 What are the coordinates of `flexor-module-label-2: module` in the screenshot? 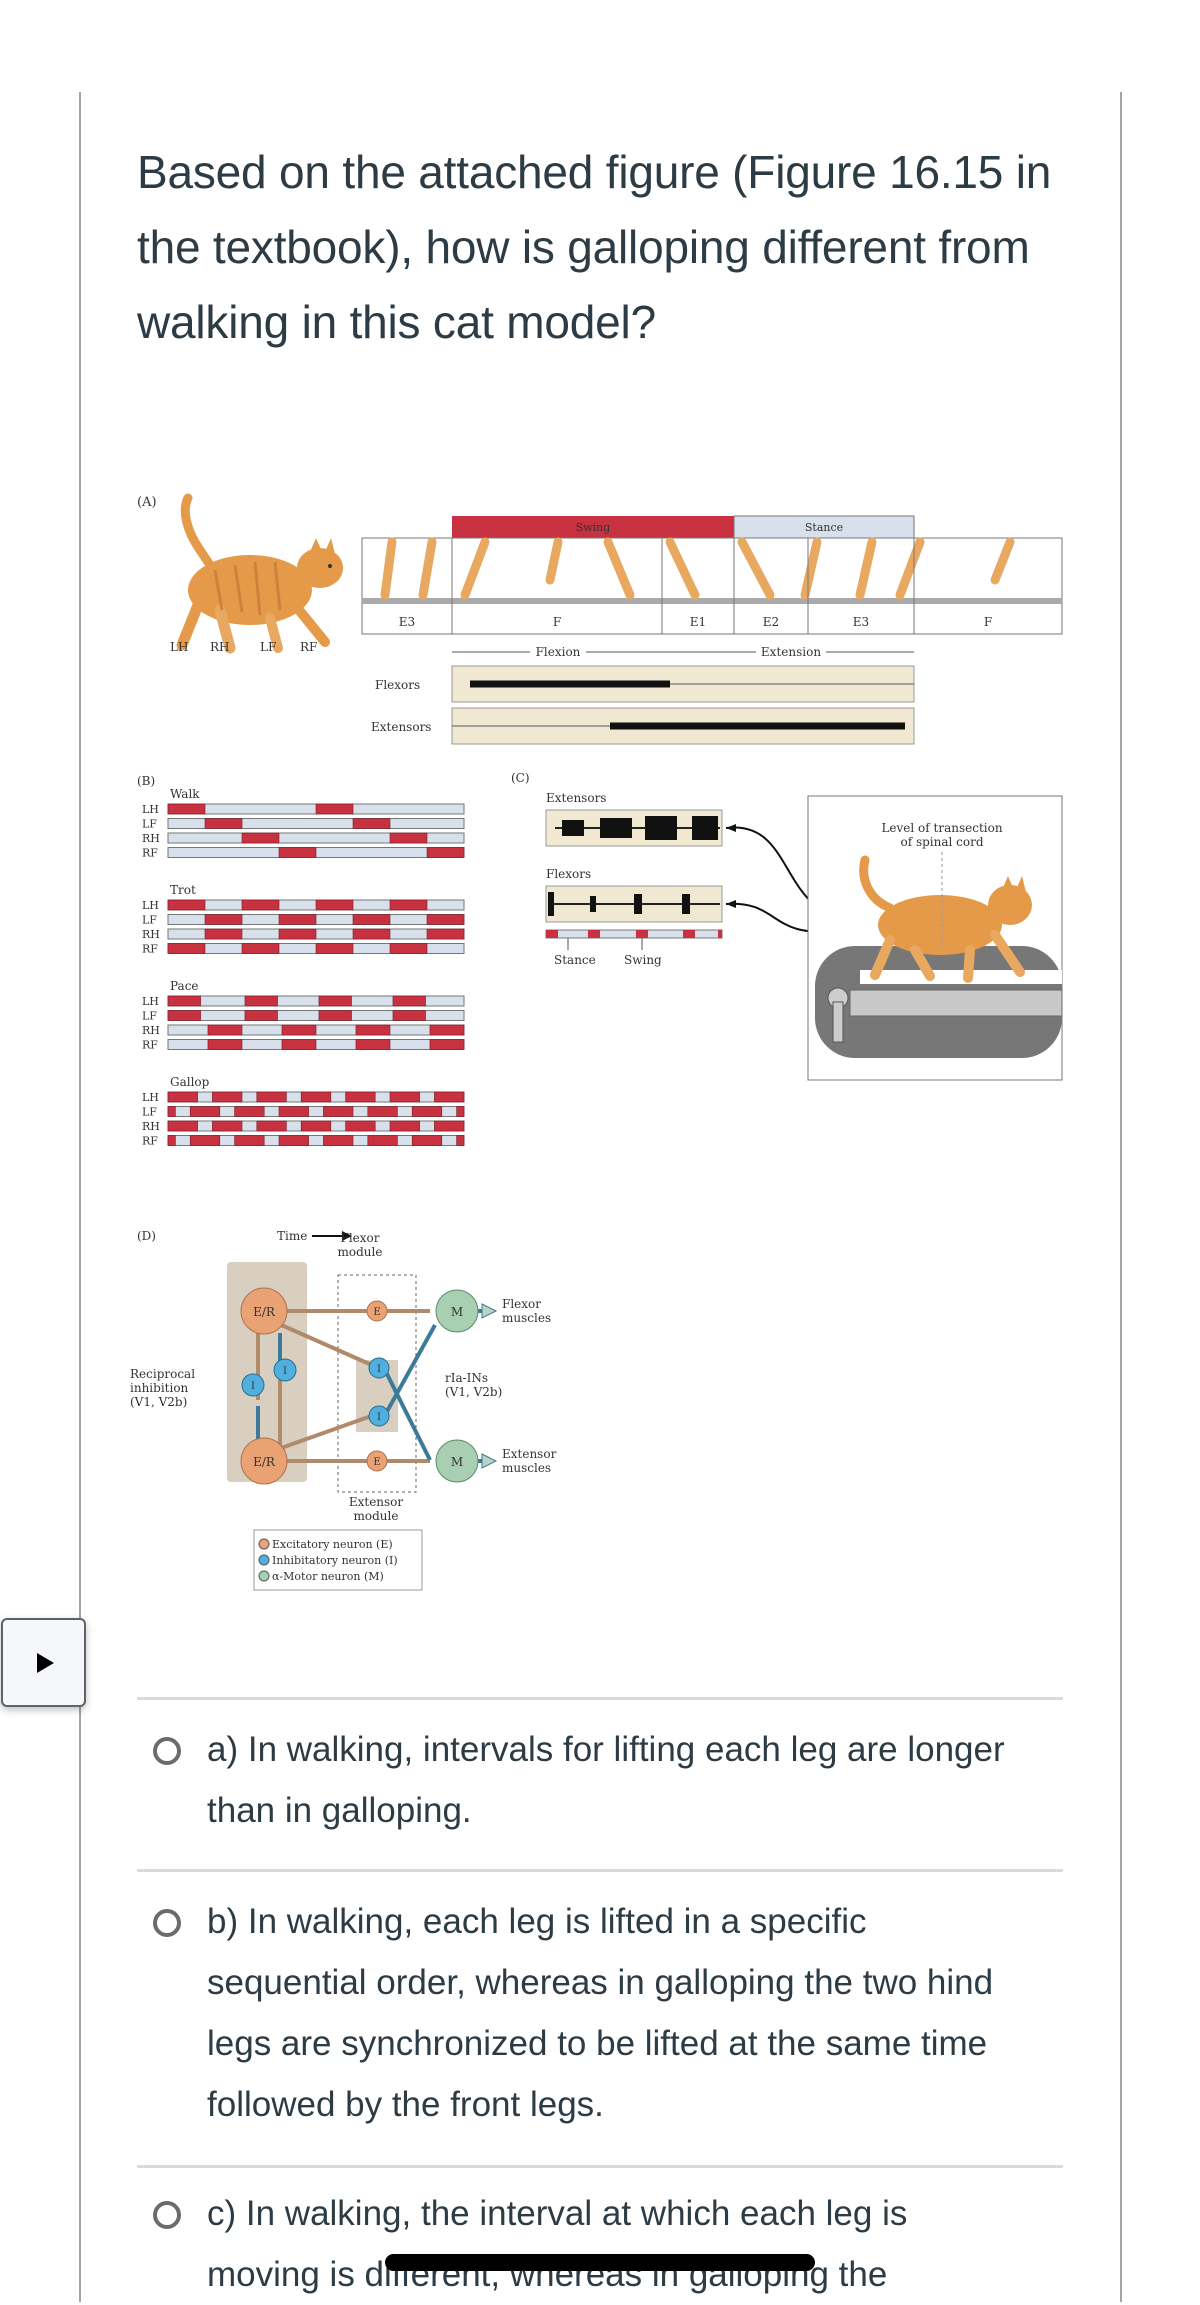 It's located at (360, 1252).